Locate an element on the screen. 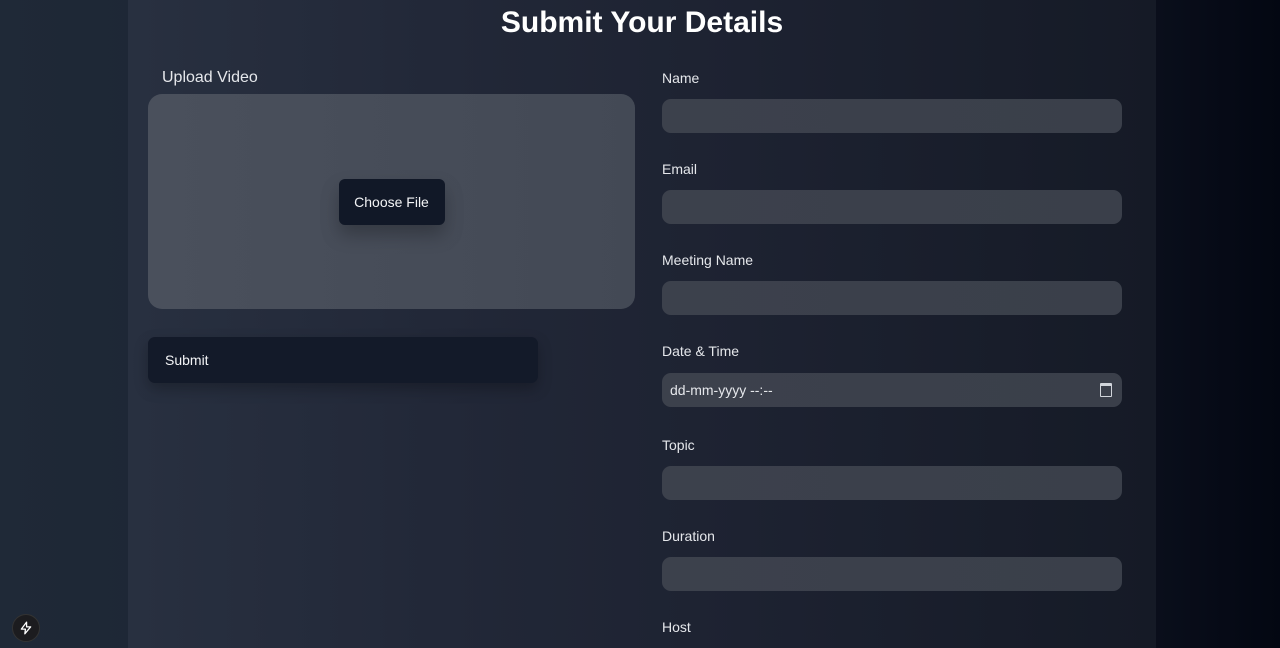 This screenshot has width=1280, height=648. meeting-name-label: Meeting Name is located at coordinates (708, 260).